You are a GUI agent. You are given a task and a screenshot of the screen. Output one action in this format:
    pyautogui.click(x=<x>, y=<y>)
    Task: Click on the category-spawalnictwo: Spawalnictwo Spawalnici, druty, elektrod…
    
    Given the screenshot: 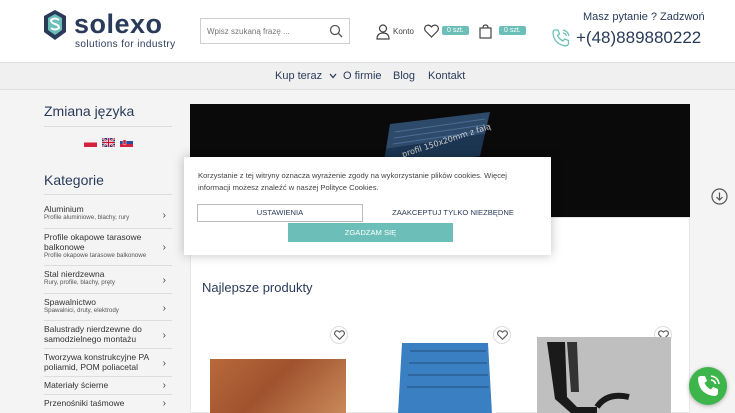 What is the action you would take?
    pyautogui.click(x=108, y=306)
    